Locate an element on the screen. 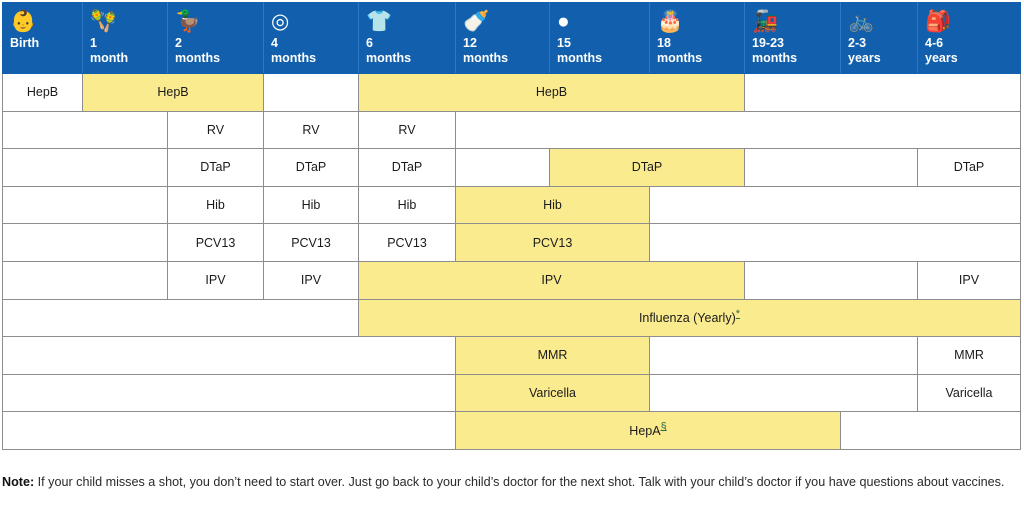 The width and height of the screenshot is (1024, 519). age-column-label: 2-3 years is located at coordinates (864, 50).